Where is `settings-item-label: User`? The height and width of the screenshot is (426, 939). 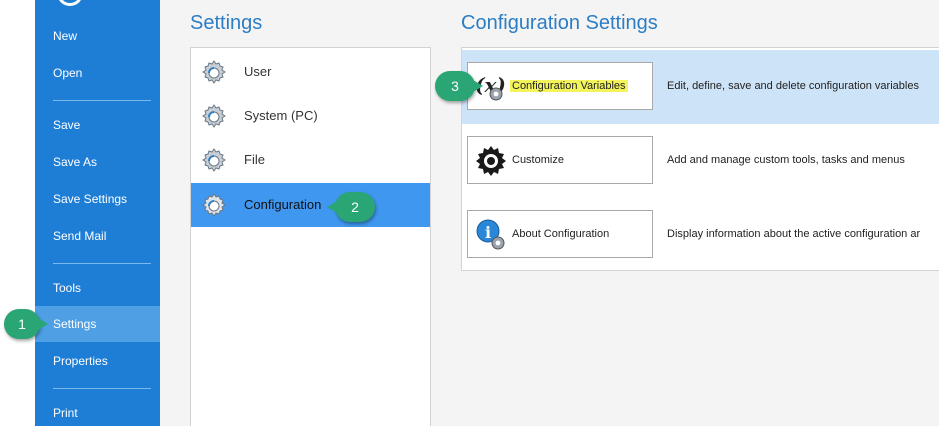 settings-item-label: User is located at coordinates (258, 71).